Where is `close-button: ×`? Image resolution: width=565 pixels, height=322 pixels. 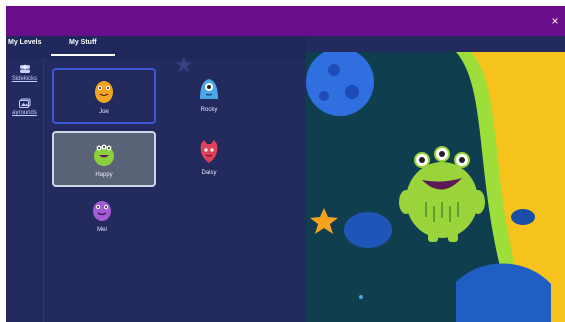 close-button: × is located at coordinates (555, 21).